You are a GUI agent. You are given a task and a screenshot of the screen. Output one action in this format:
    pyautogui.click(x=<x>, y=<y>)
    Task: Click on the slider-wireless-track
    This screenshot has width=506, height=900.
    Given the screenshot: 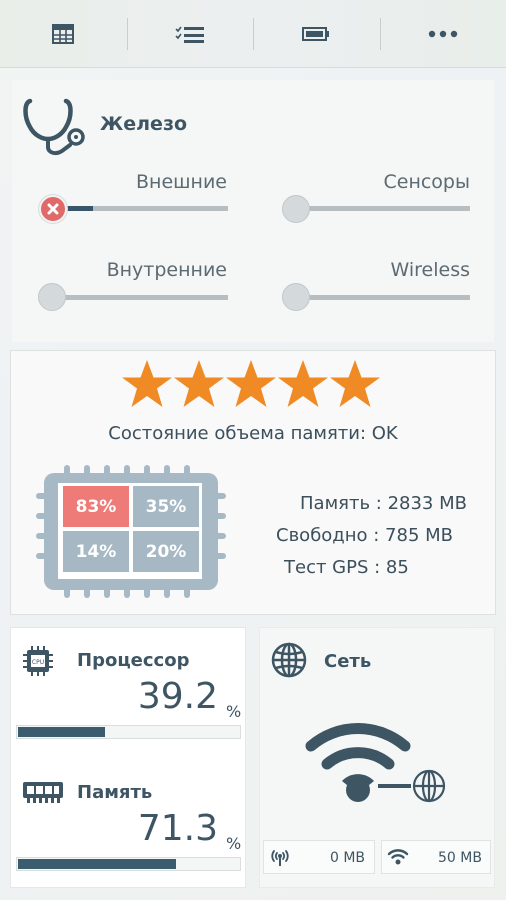 What is the action you would take?
    pyautogui.click(x=383, y=297)
    